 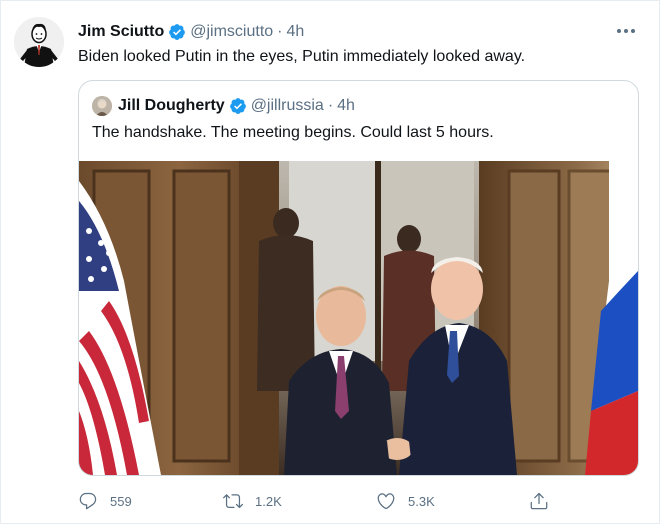 I want to click on tweet-header: Jim Sciutto @jimsciutto · 4h, so click(x=191, y=32).